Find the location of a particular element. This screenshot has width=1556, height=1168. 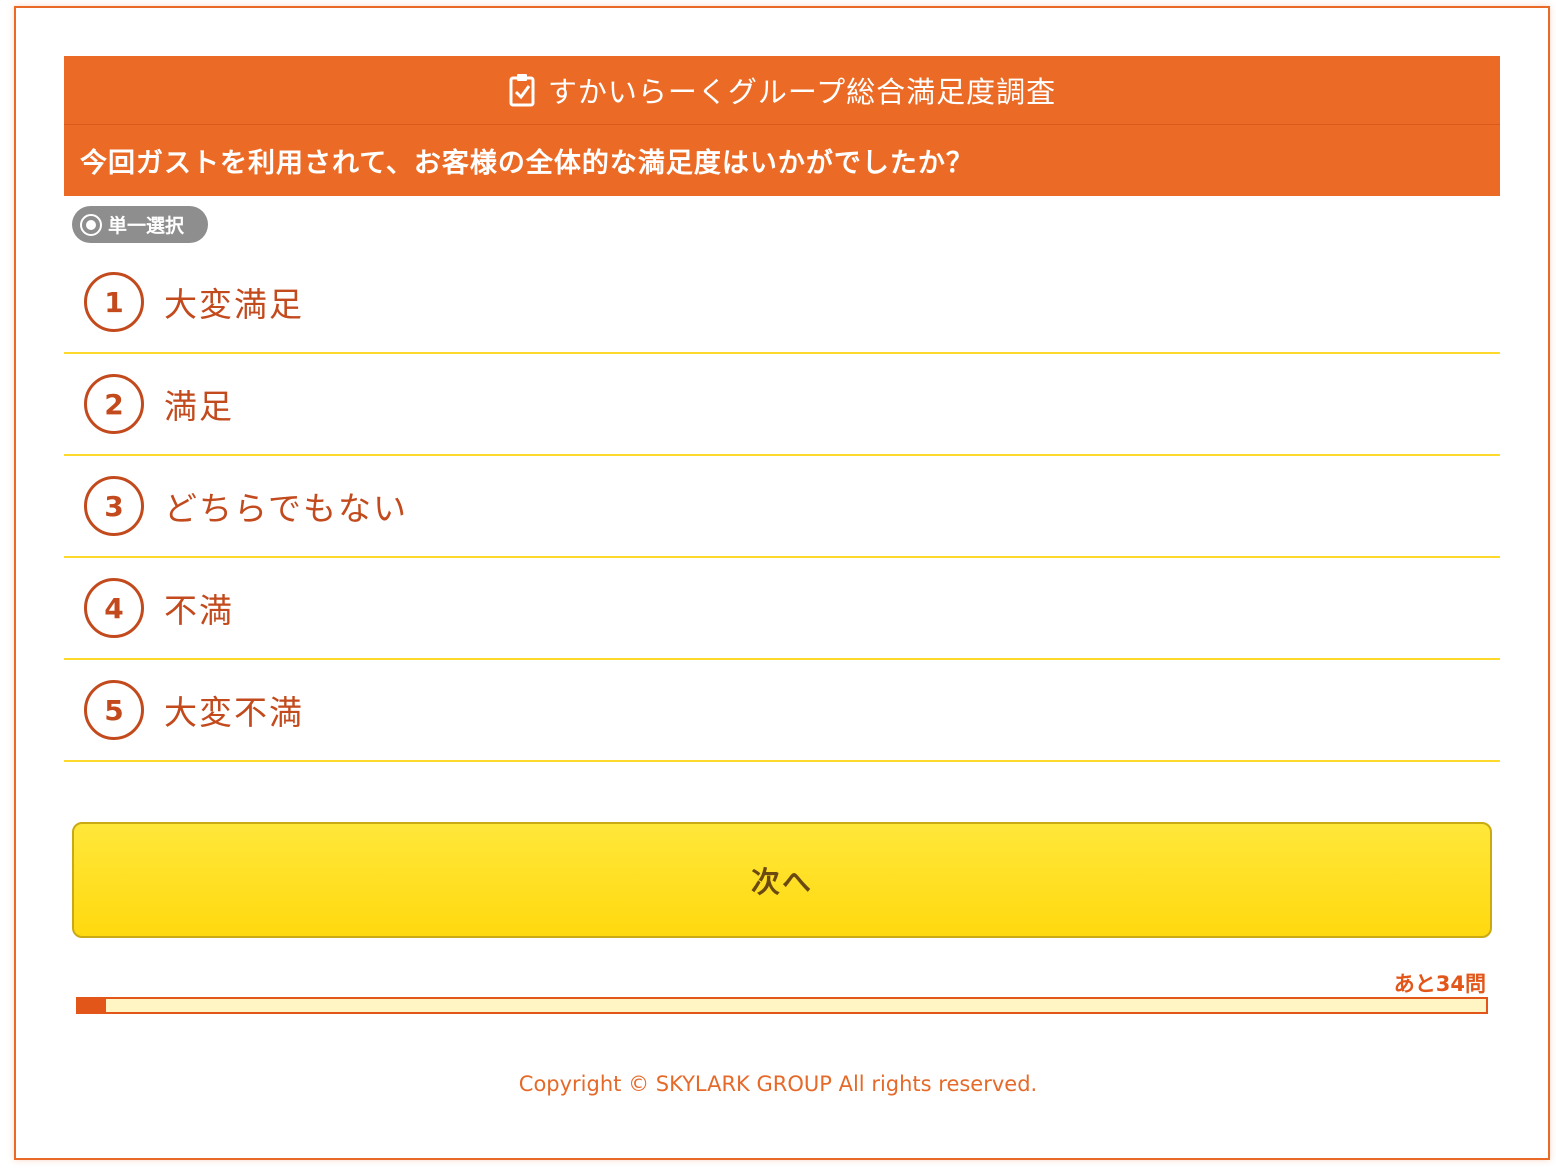

option-label: 不満 is located at coordinates (199, 610).